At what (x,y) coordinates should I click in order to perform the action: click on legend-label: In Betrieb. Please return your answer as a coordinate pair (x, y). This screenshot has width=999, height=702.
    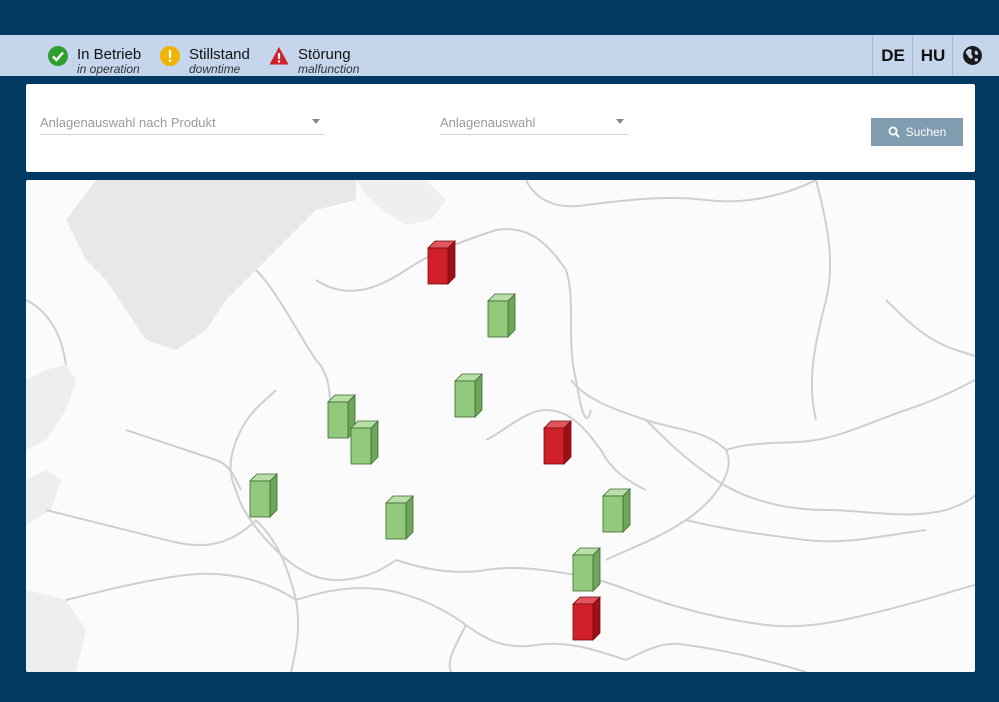
    Looking at the image, I should click on (109, 54).